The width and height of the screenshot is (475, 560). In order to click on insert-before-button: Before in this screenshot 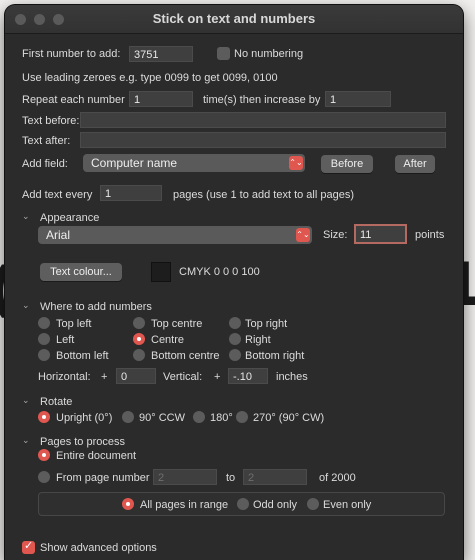, I will do `click(347, 164)`.